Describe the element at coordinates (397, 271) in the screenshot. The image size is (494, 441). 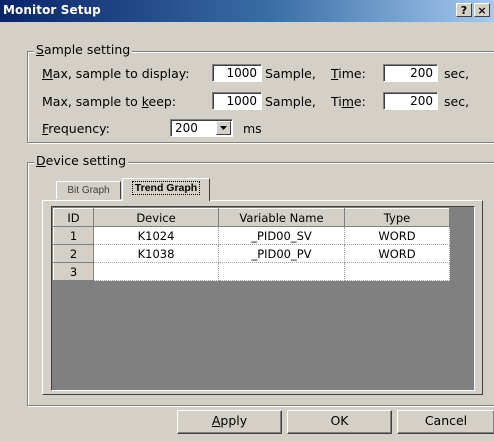
I see `type-cell` at that location.